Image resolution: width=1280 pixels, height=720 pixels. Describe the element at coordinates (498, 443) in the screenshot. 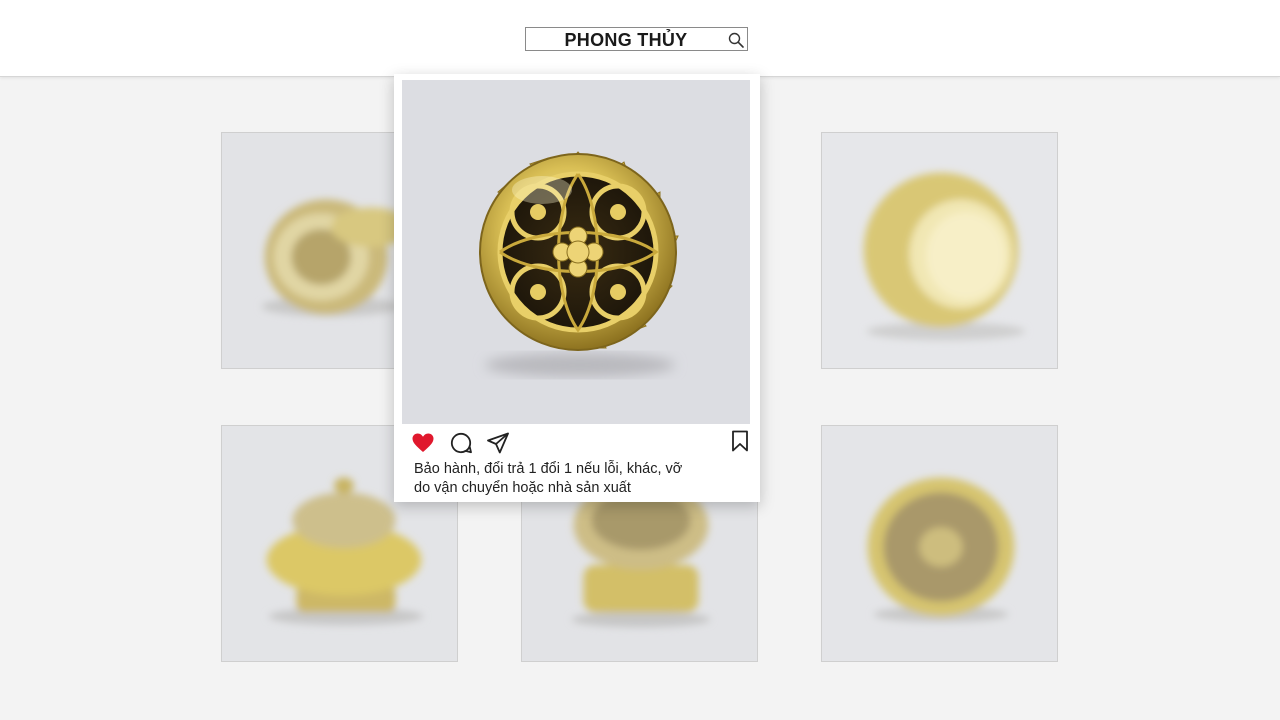

I see `share-icon` at that location.